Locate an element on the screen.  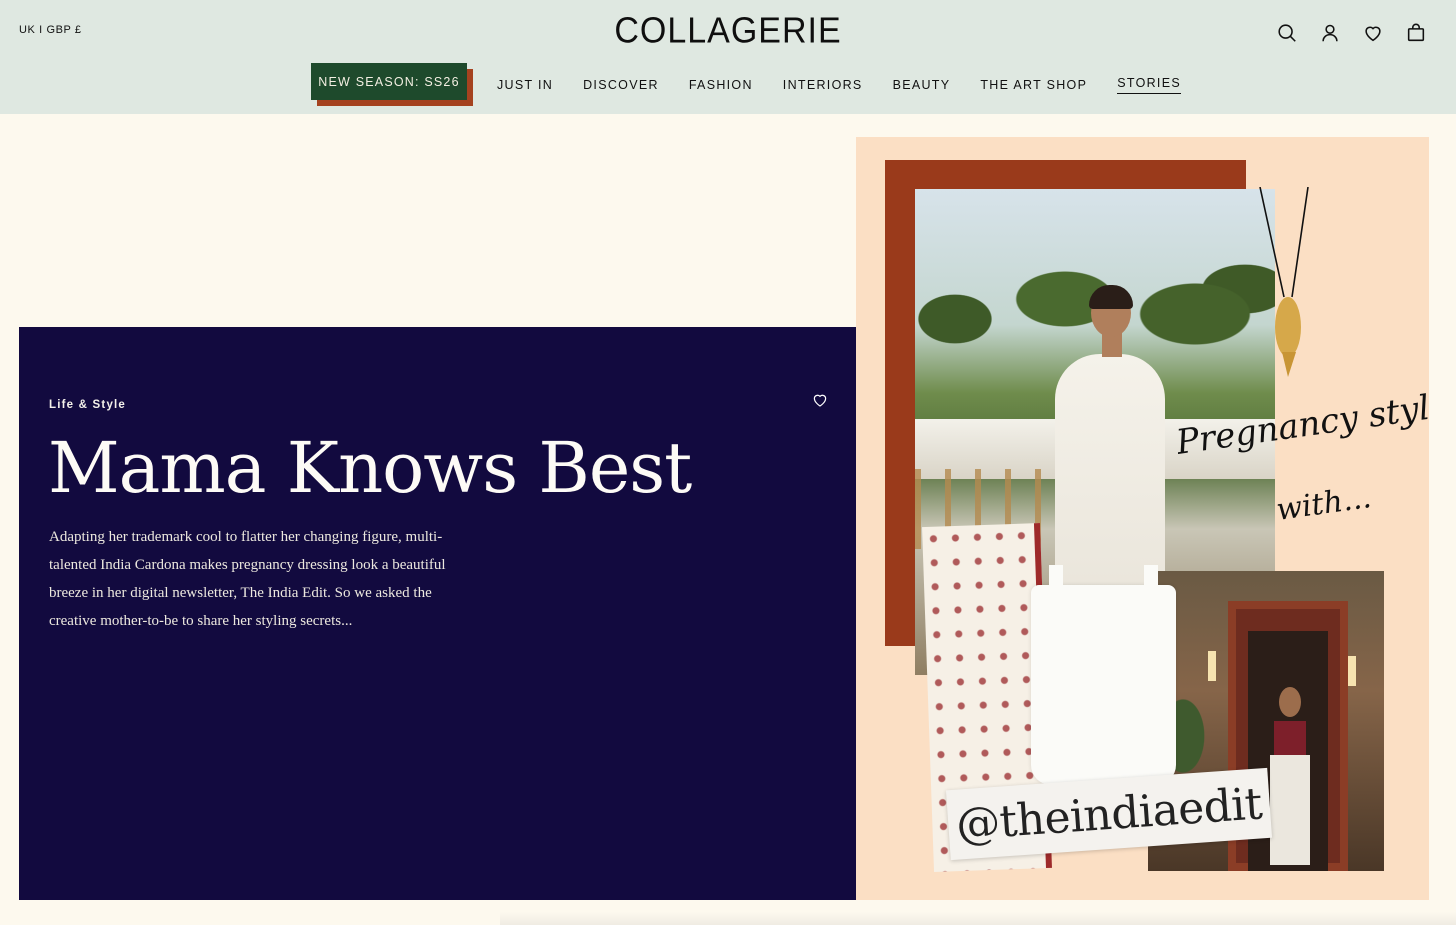
article-category: Life & Style is located at coordinates (87, 405).